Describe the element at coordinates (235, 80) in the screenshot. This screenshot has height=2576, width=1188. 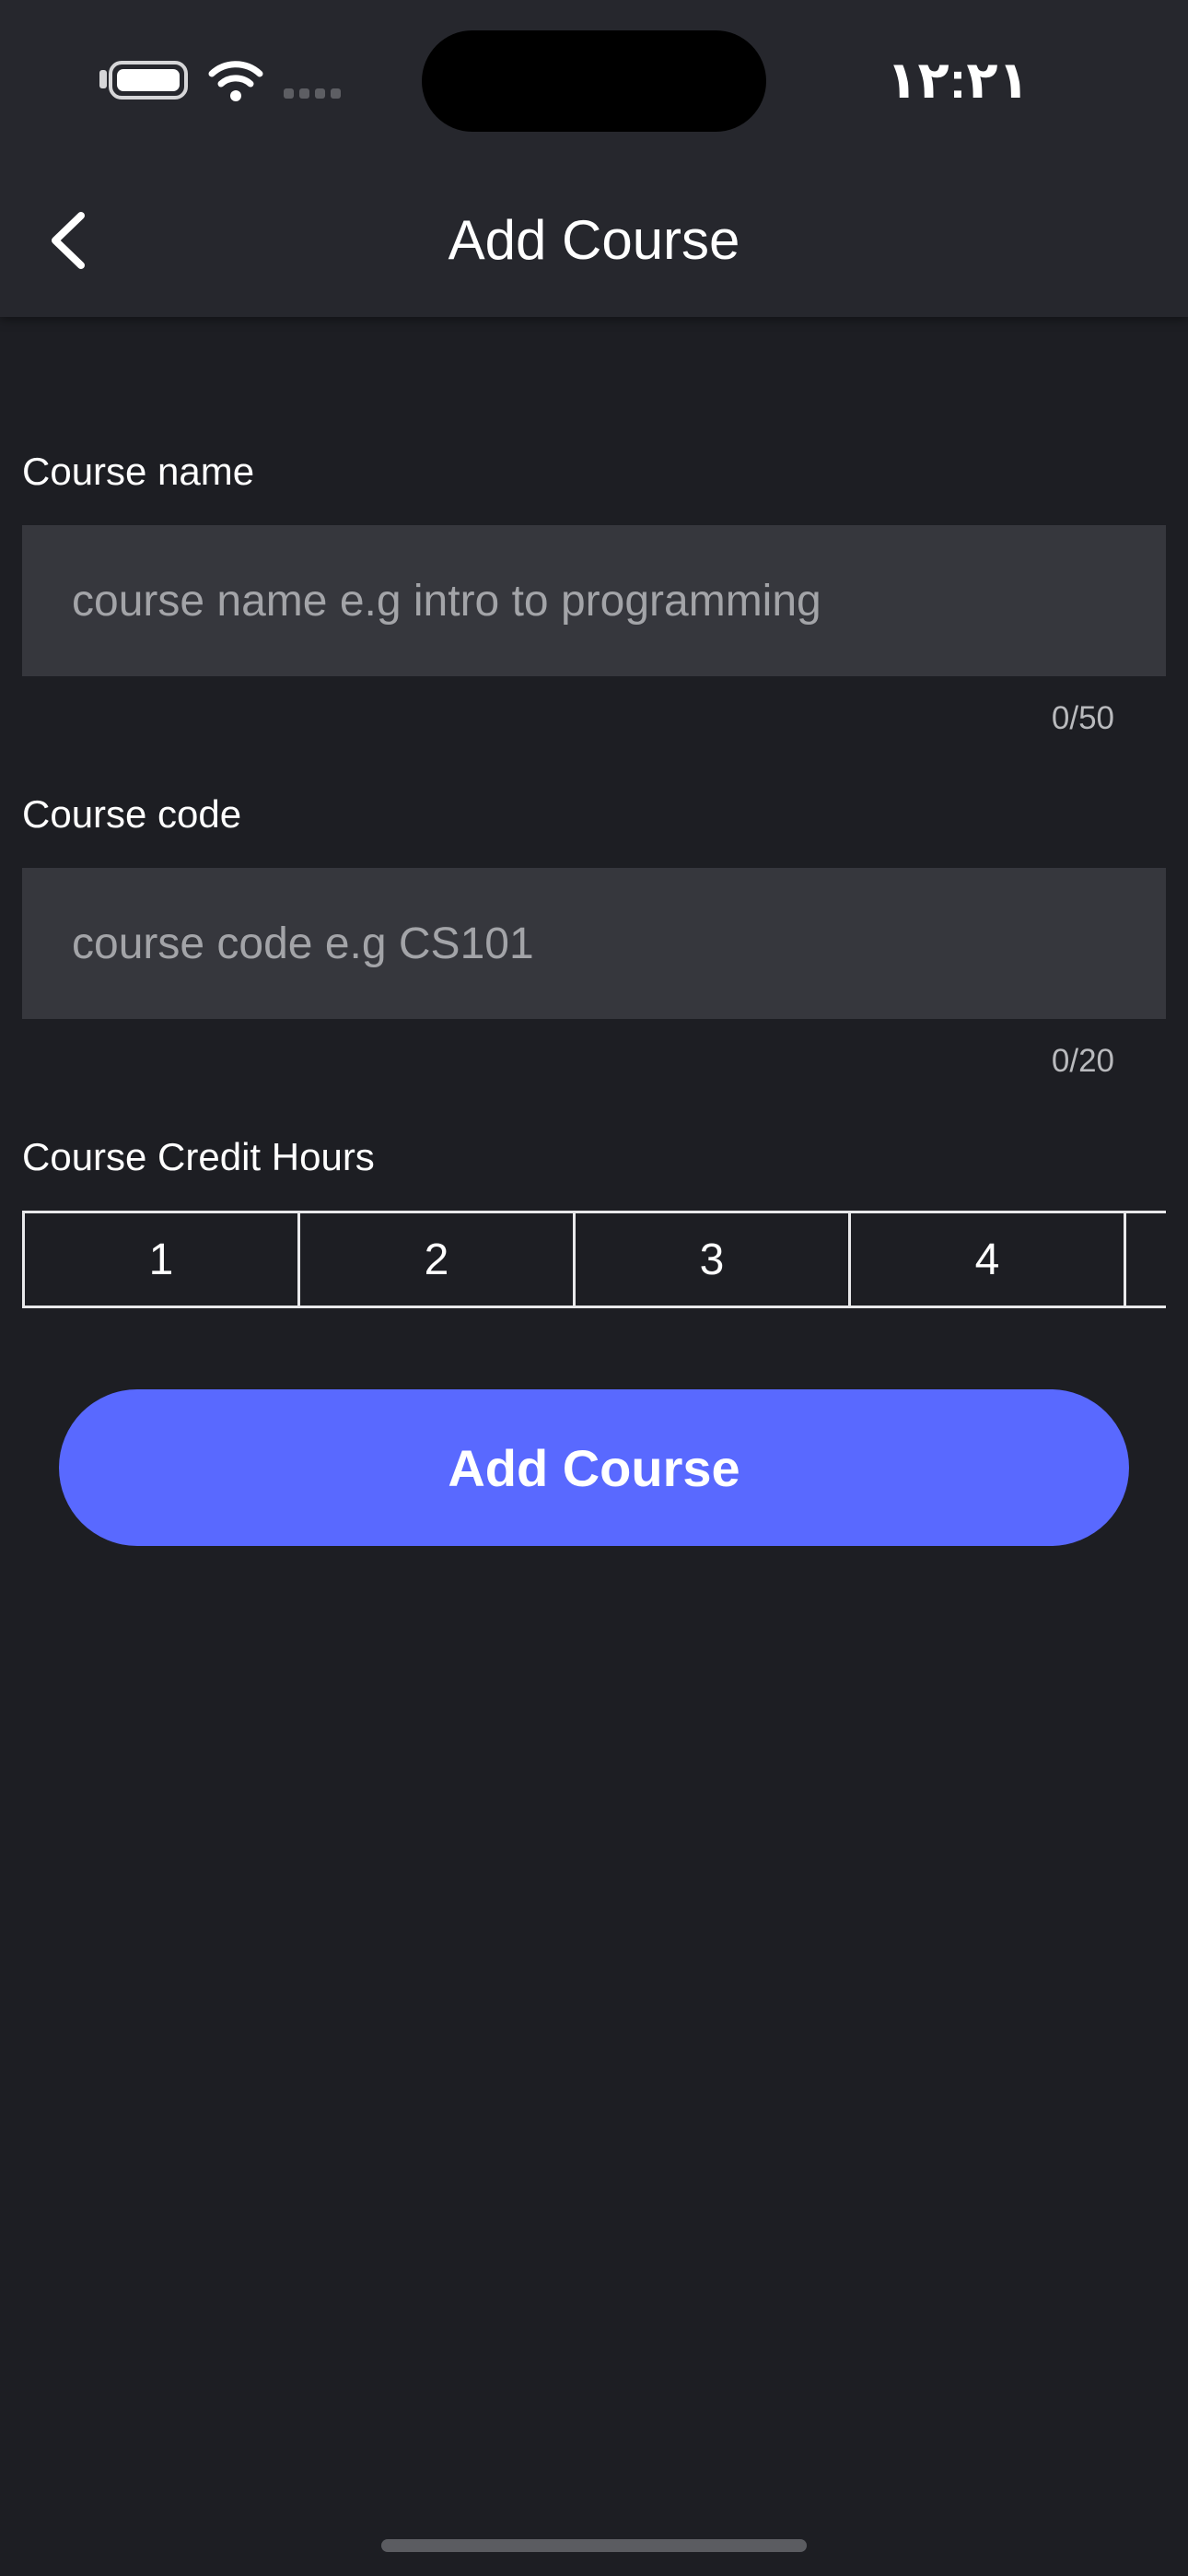
I see `wifi-icon` at that location.